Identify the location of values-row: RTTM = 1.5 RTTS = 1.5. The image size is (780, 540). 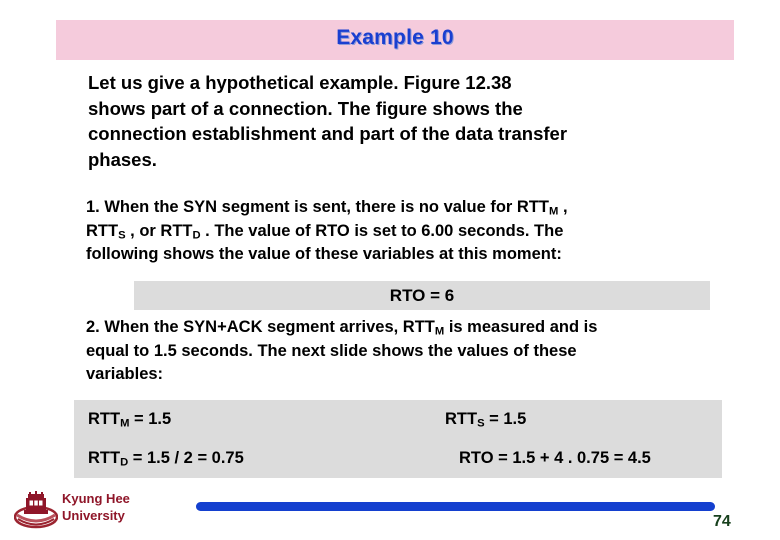
(398, 423).